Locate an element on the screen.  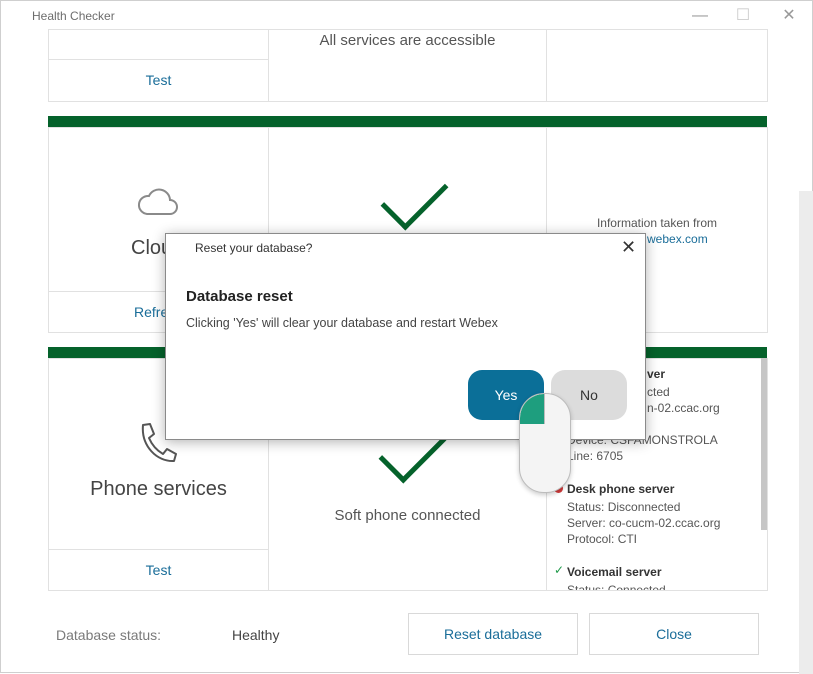
top-row-status: All services are accessible is located at coordinates (407, 40).